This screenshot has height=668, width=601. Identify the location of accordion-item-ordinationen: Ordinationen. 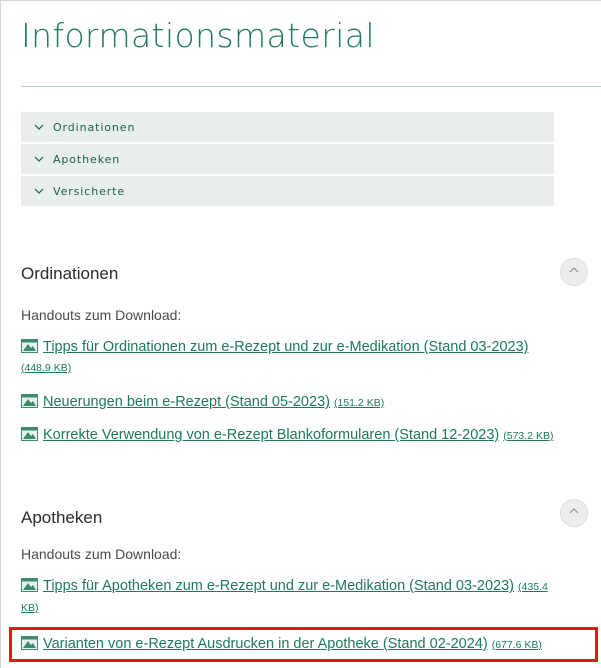
(287, 127).